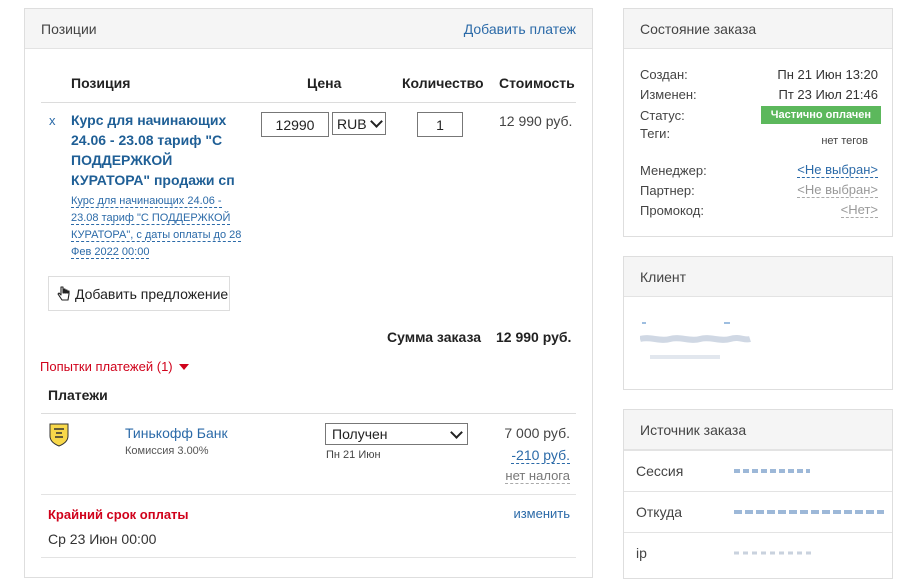  What do you see at coordinates (101, 83) in the screenshot?
I see `column-position: Позиция` at bounding box center [101, 83].